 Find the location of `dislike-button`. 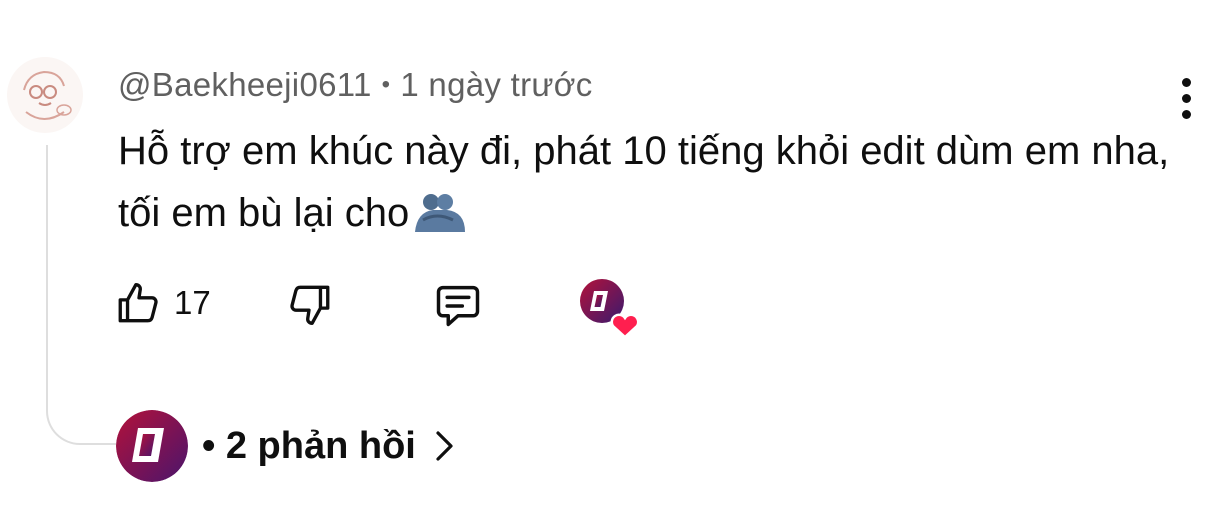

dislike-button is located at coordinates (309, 305).